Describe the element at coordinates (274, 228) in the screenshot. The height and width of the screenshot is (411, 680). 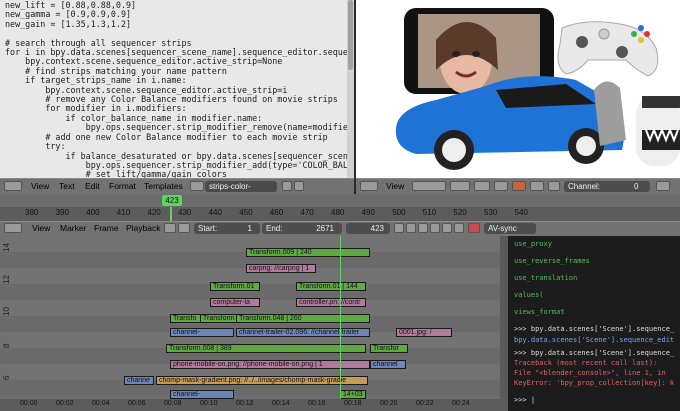
I see `end-label: End:` at that location.